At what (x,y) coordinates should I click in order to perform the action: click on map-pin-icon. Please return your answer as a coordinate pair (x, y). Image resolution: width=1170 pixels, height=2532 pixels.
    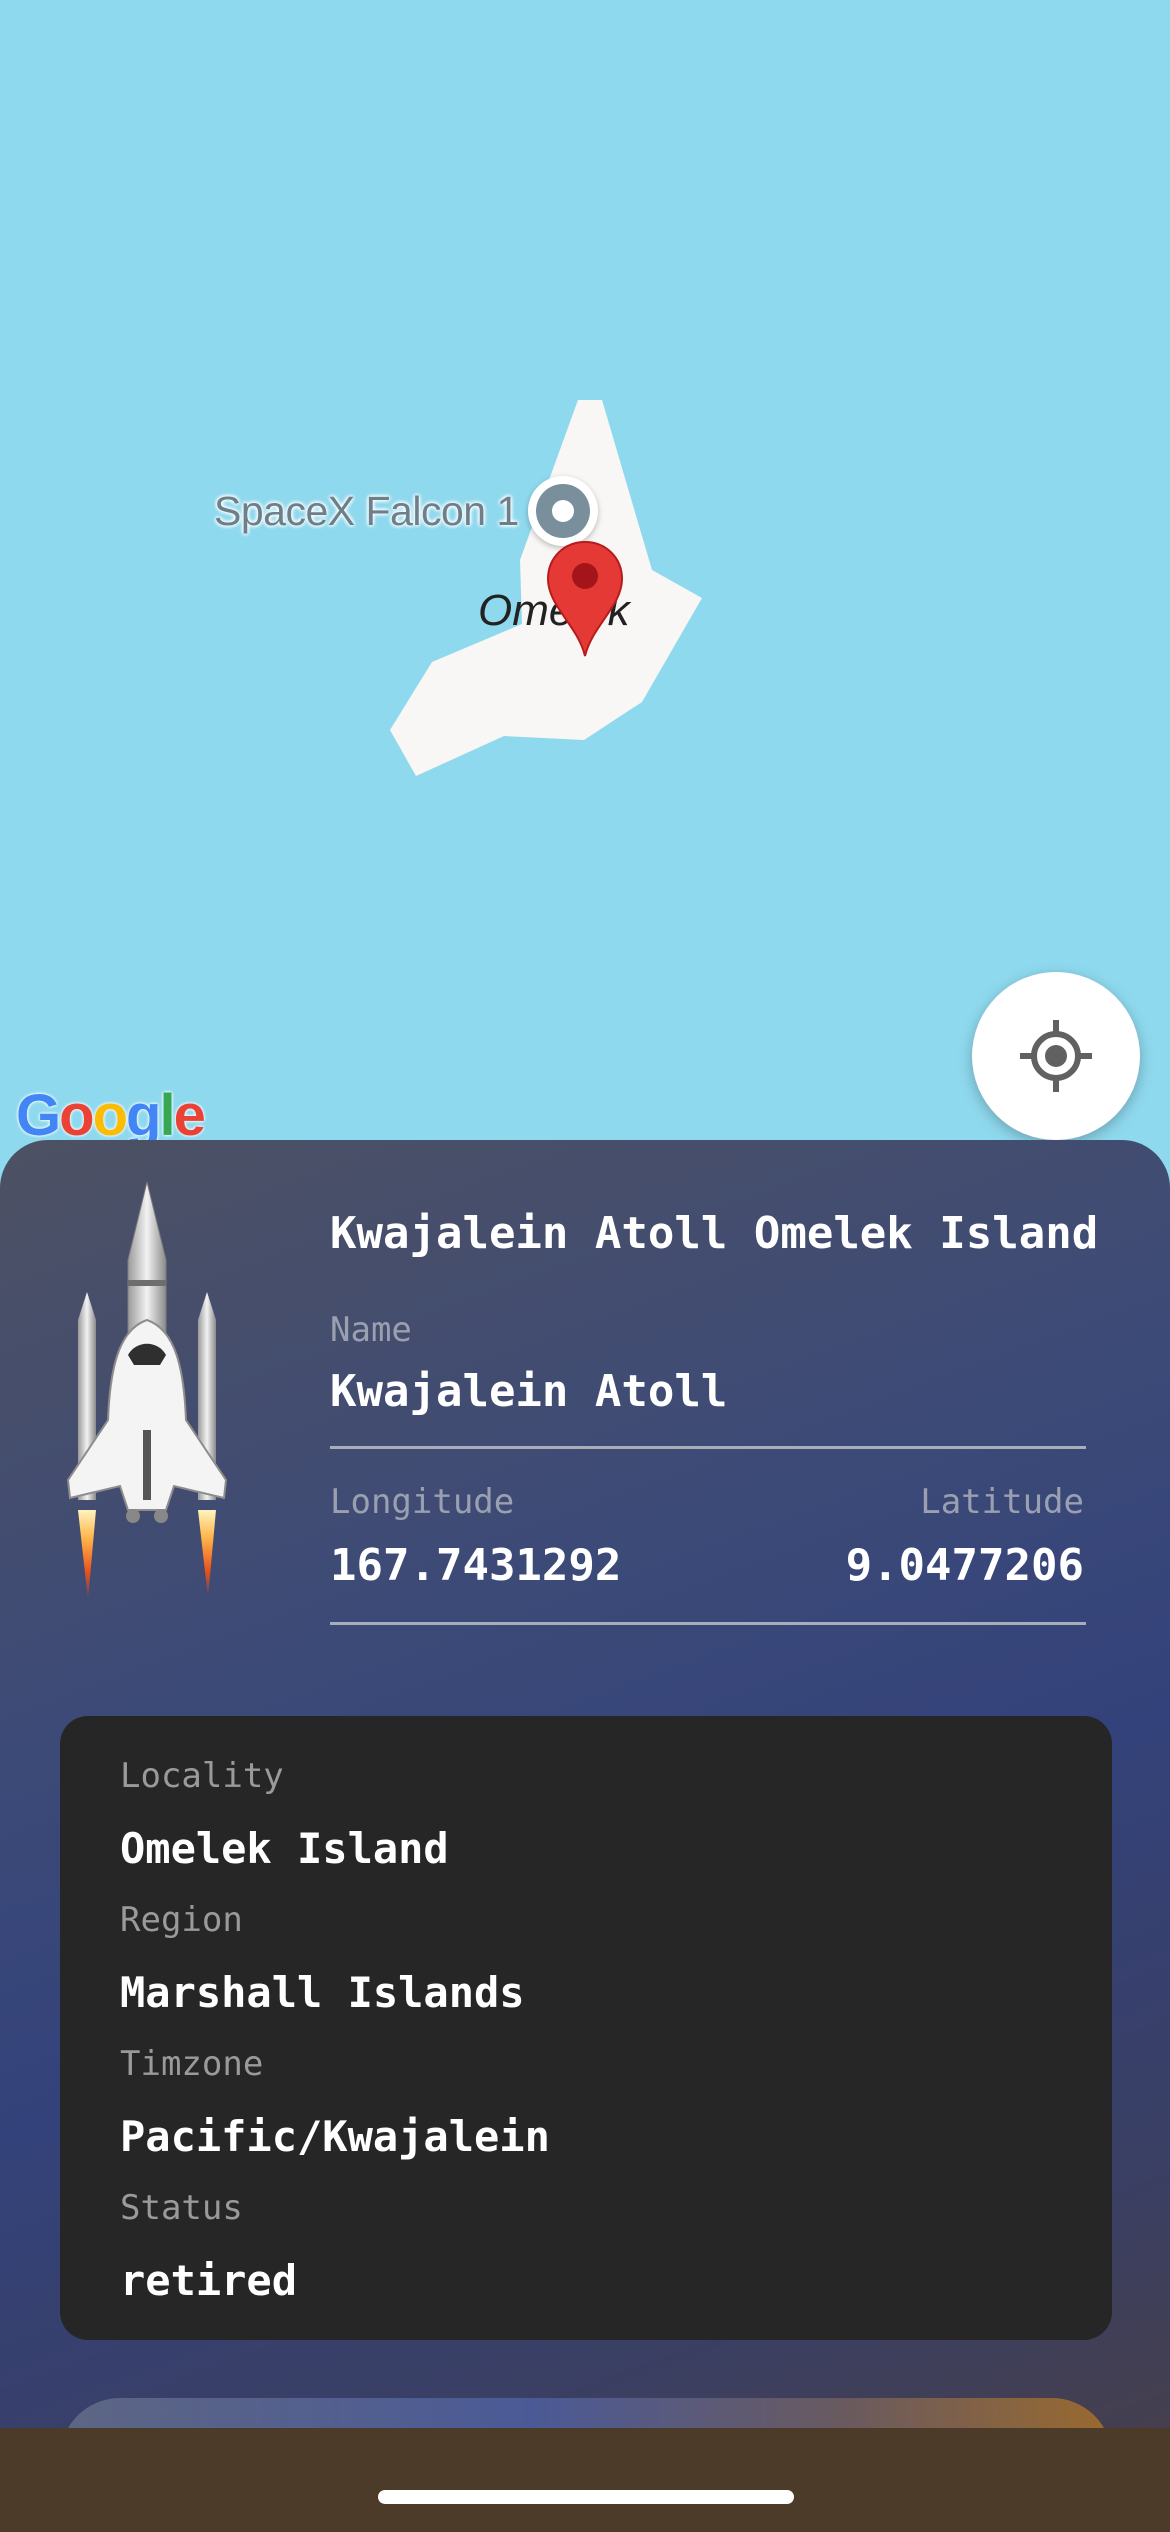
    Looking at the image, I should click on (585, 599).